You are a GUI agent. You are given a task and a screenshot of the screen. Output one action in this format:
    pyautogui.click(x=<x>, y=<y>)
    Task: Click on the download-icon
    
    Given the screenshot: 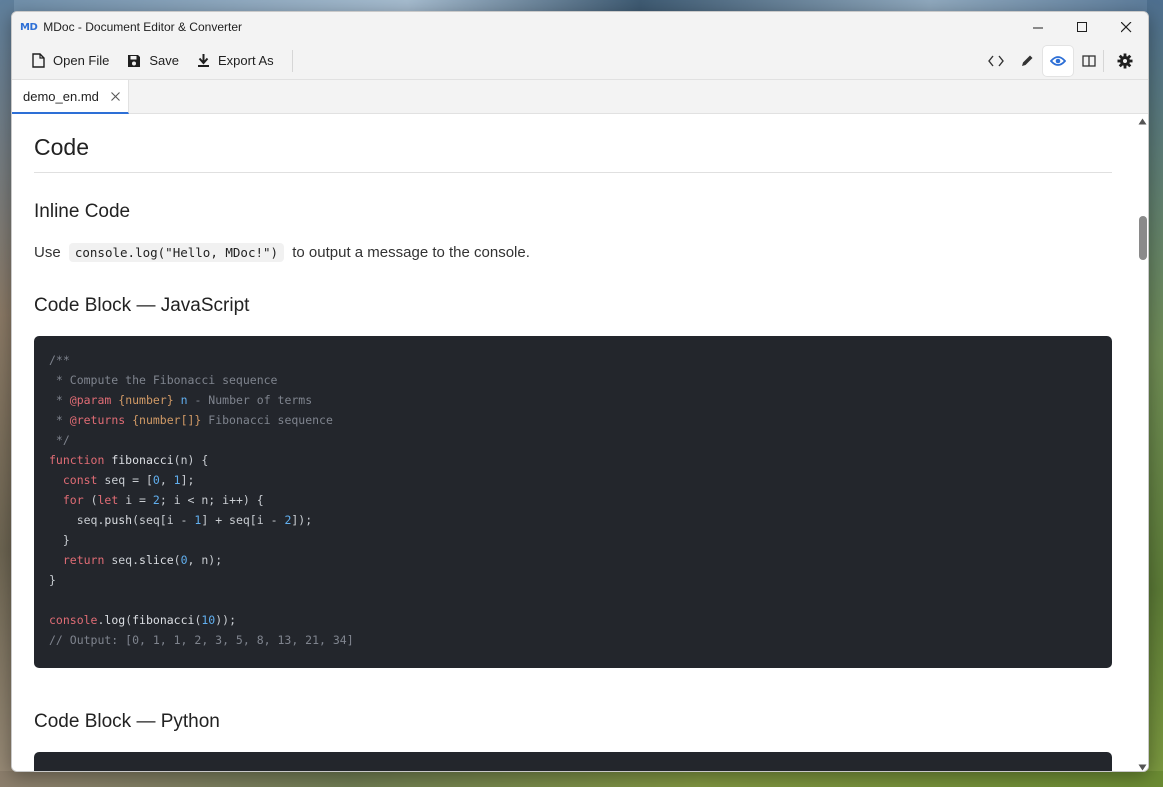 What is the action you would take?
    pyautogui.click(x=204, y=60)
    